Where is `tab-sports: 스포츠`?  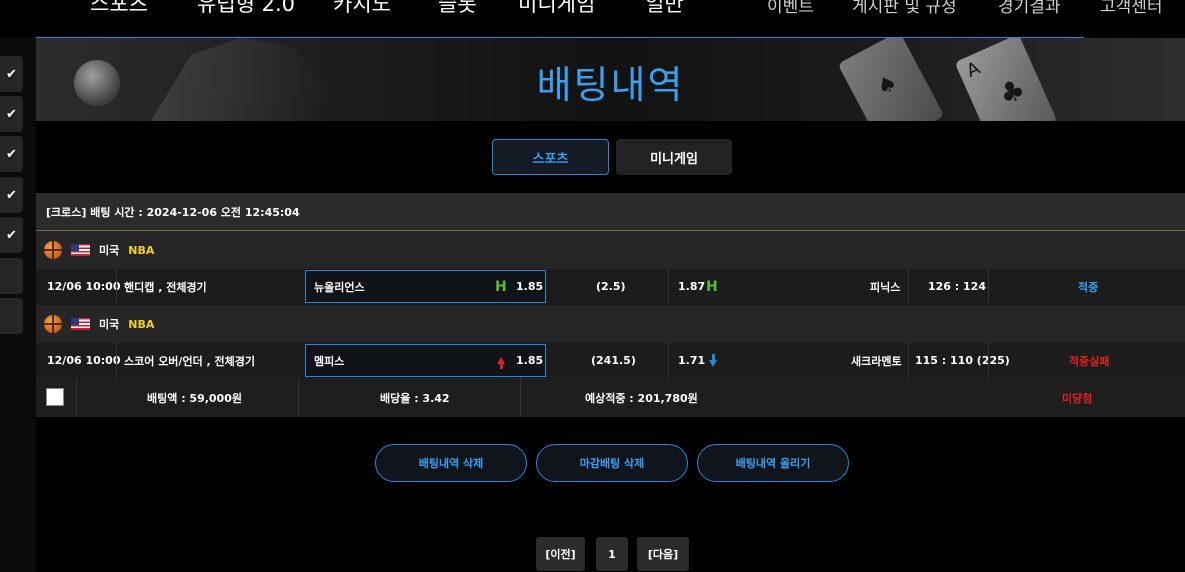 tab-sports: 스포츠 is located at coordinates (550, 157).